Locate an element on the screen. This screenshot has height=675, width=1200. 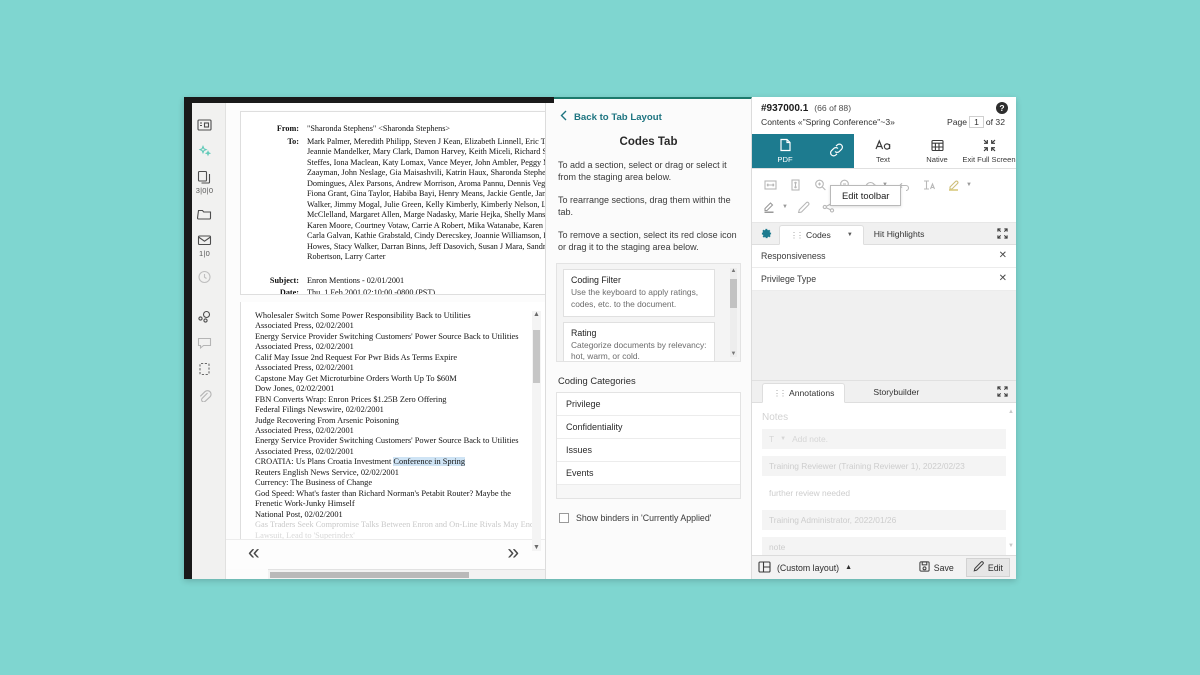
save-label: Save is located at coordinates (943, 567).